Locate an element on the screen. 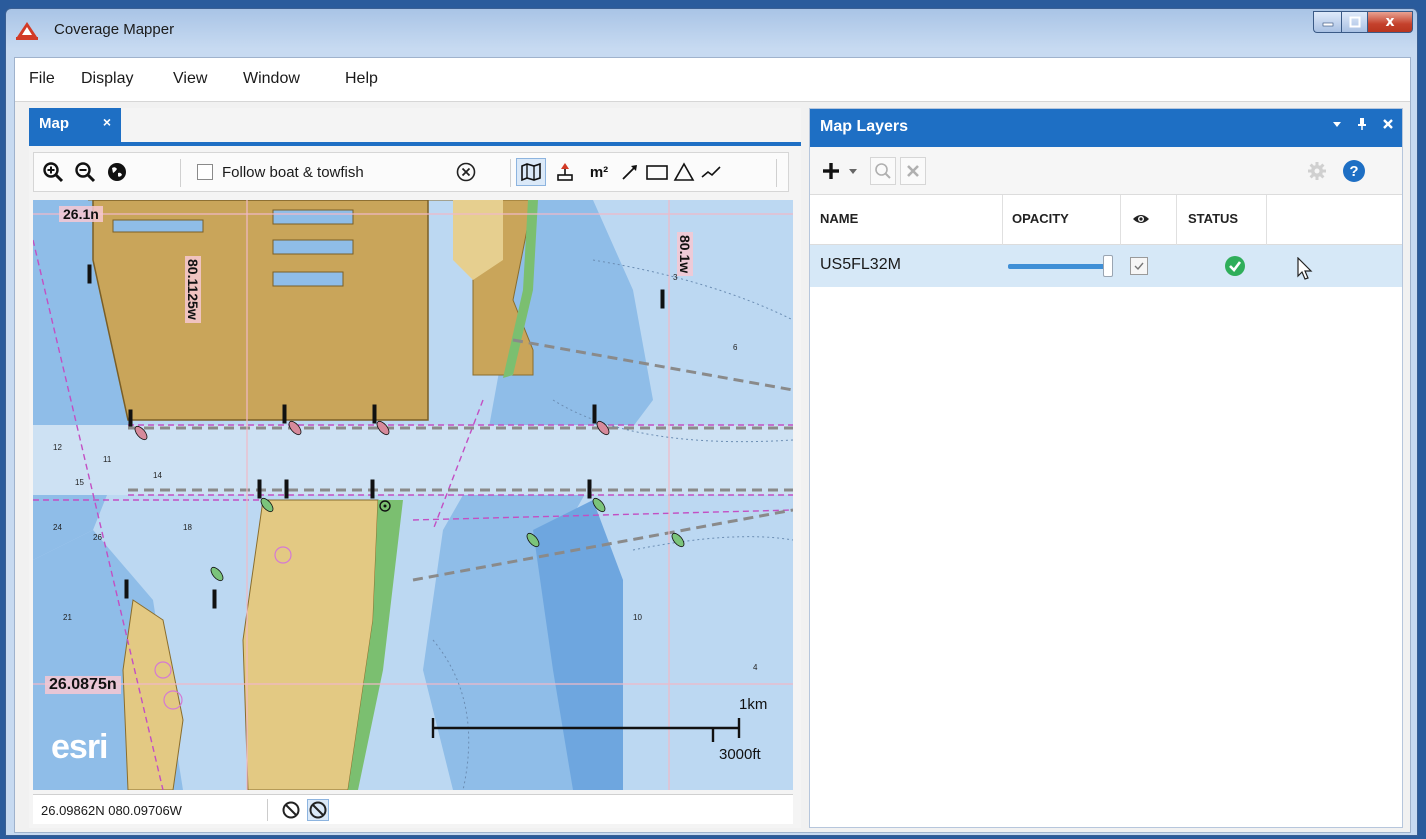  zoom-out-button is located at coordinates (85, 172).